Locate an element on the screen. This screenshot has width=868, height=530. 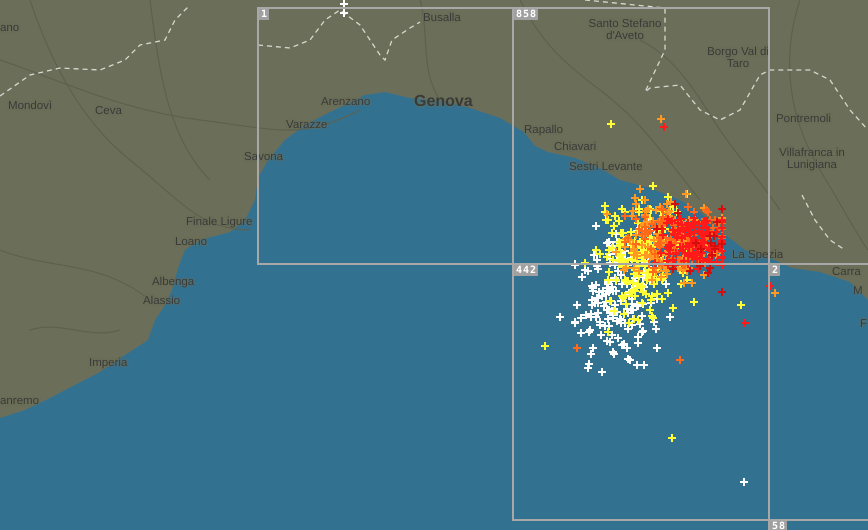
place-label: Imperia is located at coordinates (108, 363).